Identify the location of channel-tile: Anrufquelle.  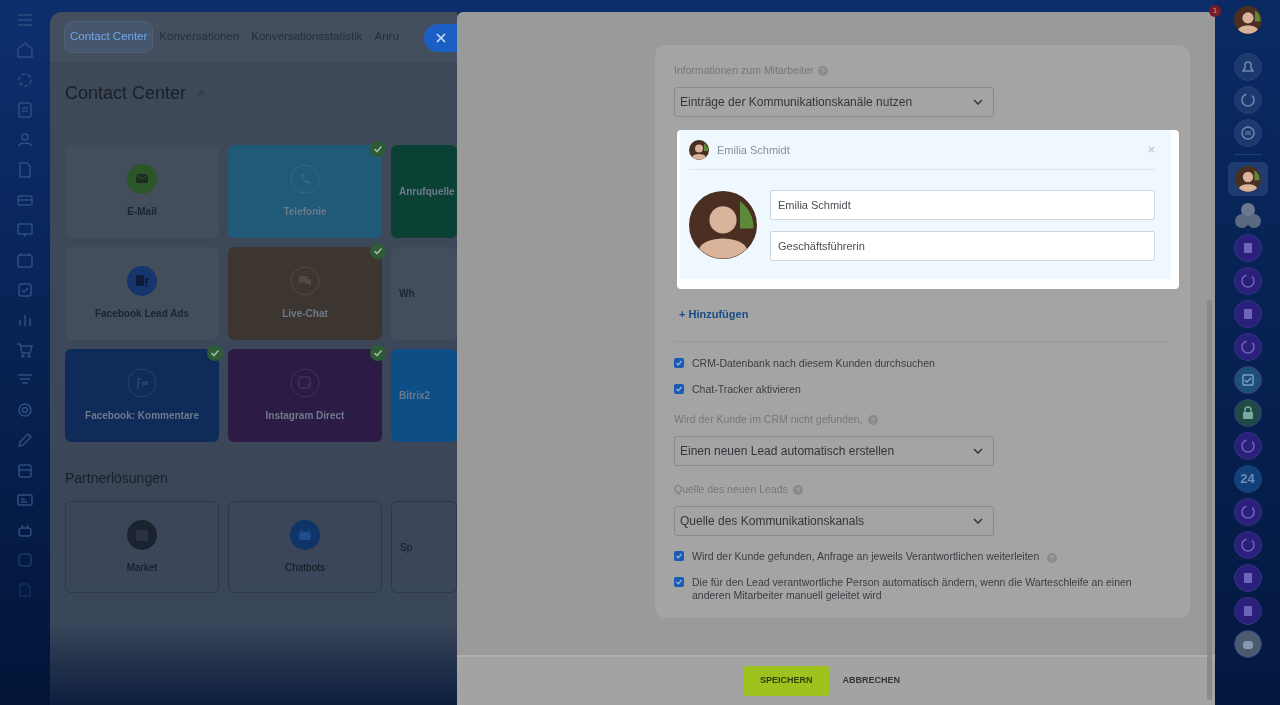
(424, 191).